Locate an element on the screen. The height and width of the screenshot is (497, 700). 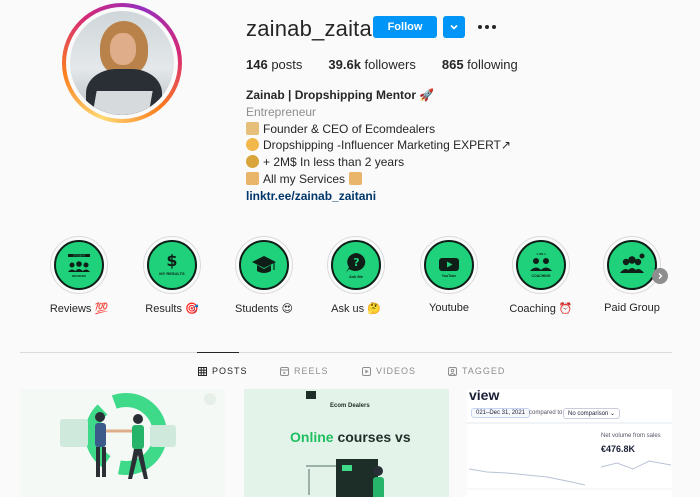
followers-label: followers is located at coordinates (388, 64).